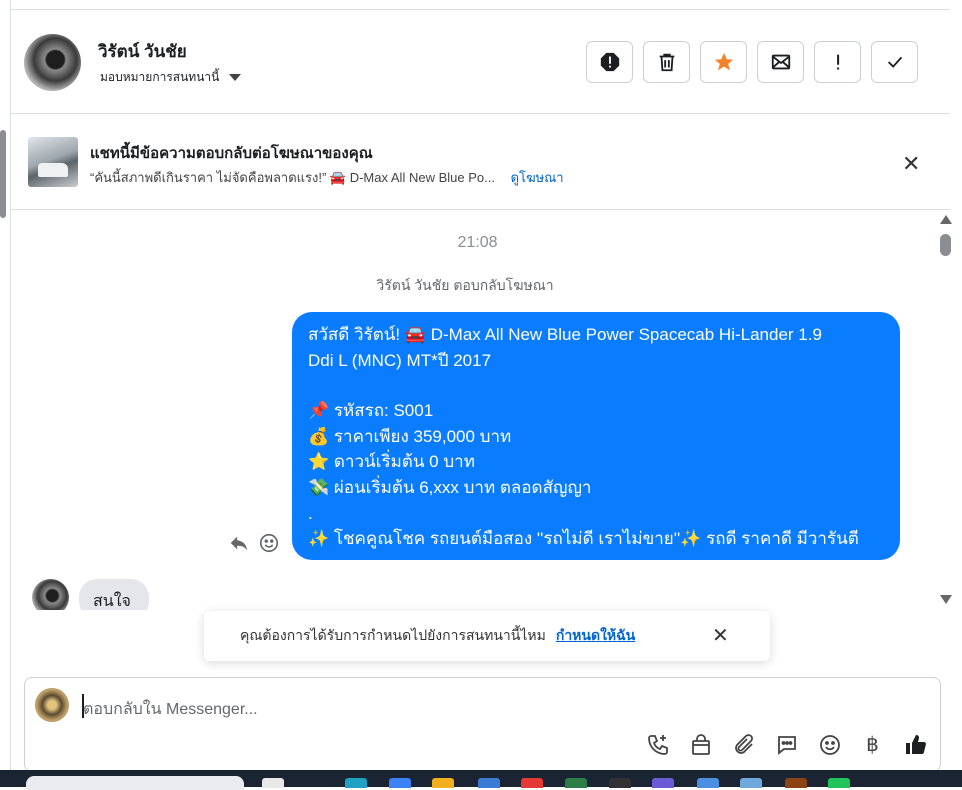 This screenshot has width=962, height=790. What do you see at coordinates (872, 744) in the screenshot?
I see `baht-icon: ฿` at bounding box center [872, 744].